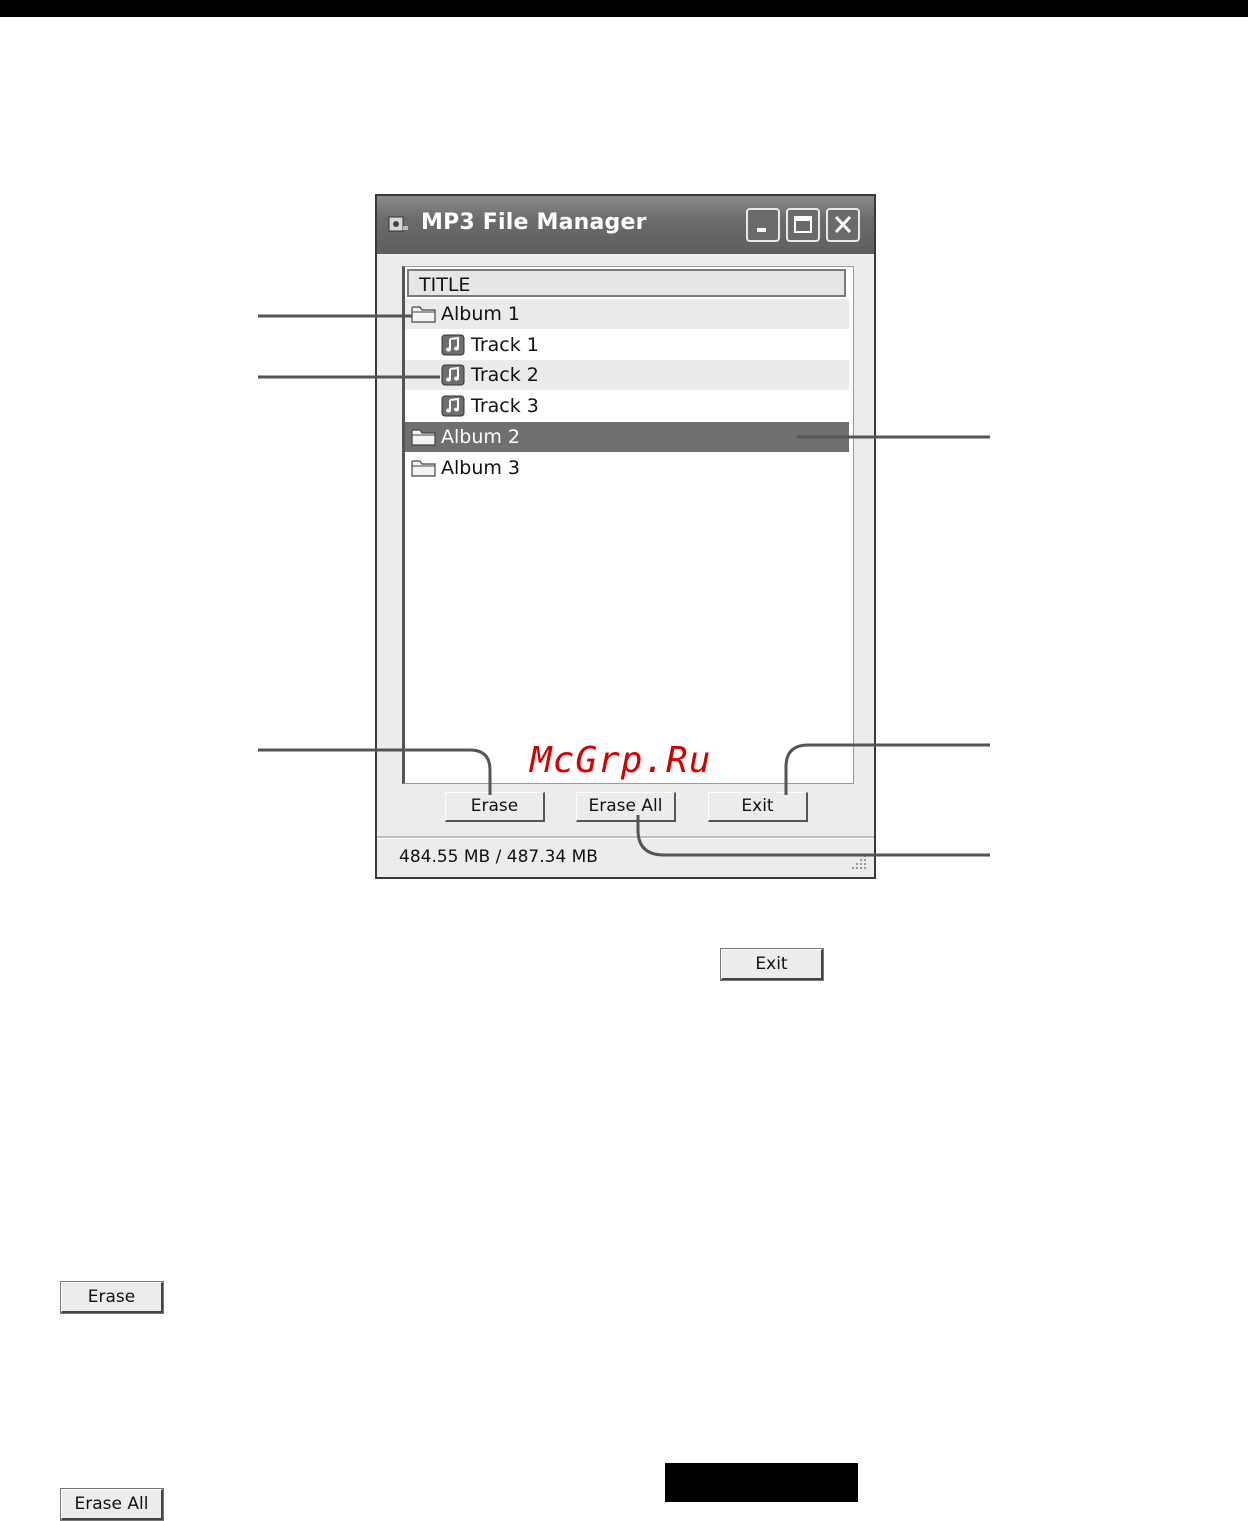 This screenshot has height=1521, width=1248. What do you see at coordinates (626, 807) in the screenshot?
I see `erase-all-button: Erase All` at bounding box center [626, 807].